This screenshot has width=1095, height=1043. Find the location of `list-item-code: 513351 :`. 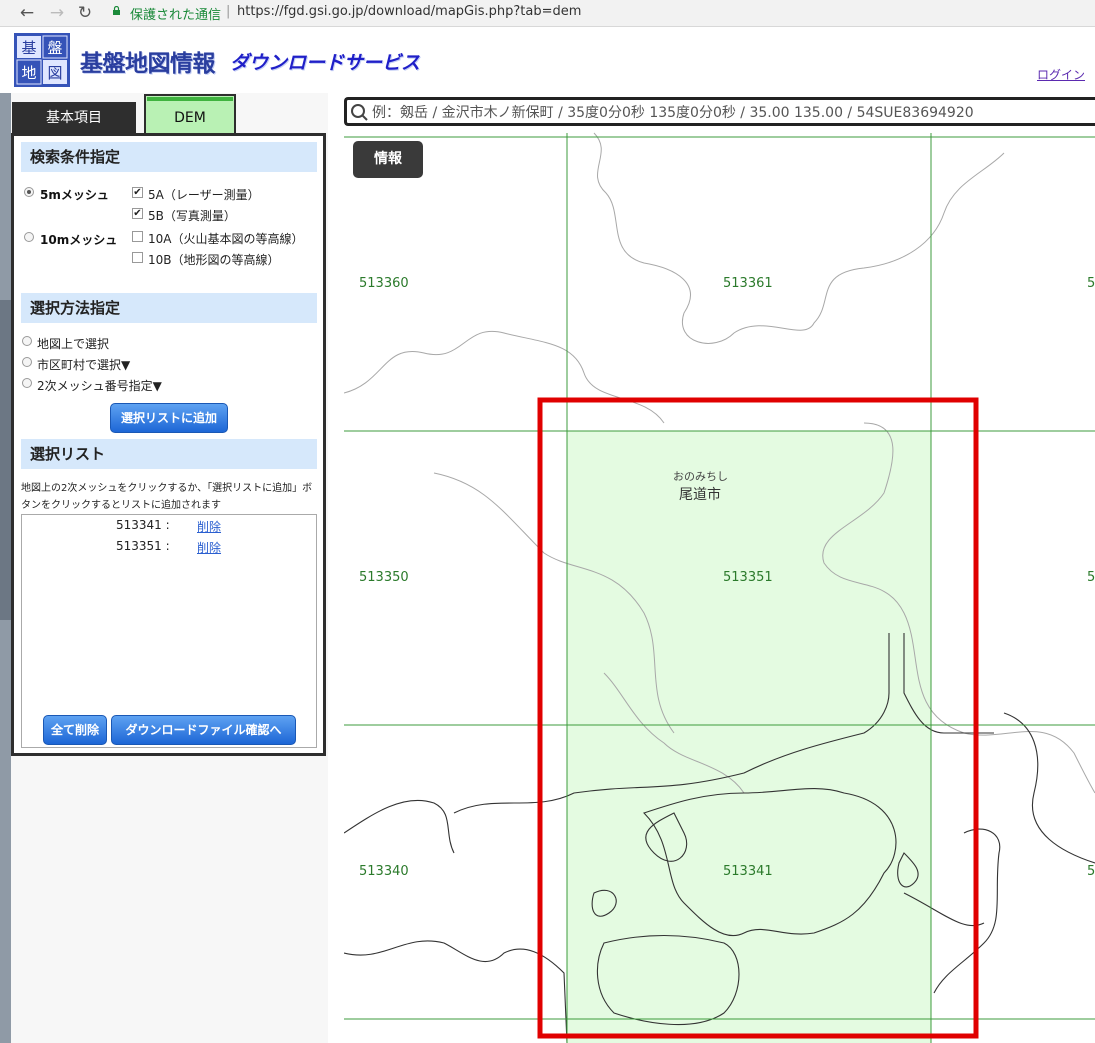

list-item-code: 513351 : is located at coordinates (143, 546).